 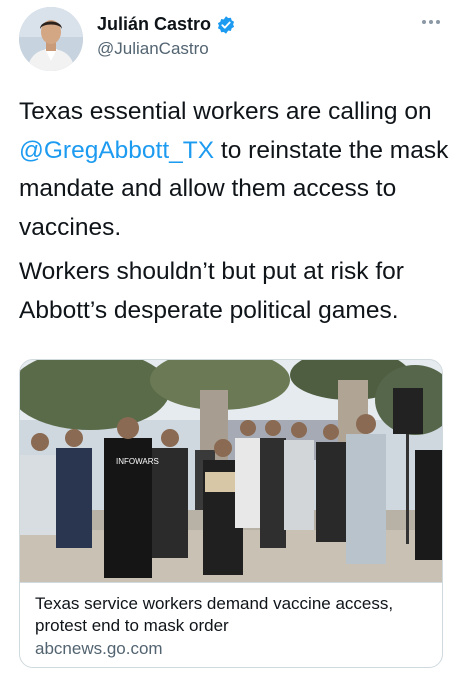 What do you see at coordinates (153, 49) in the screenshot?
I see `author-handle: @JulianCastro` at bounding box center [153, 49].